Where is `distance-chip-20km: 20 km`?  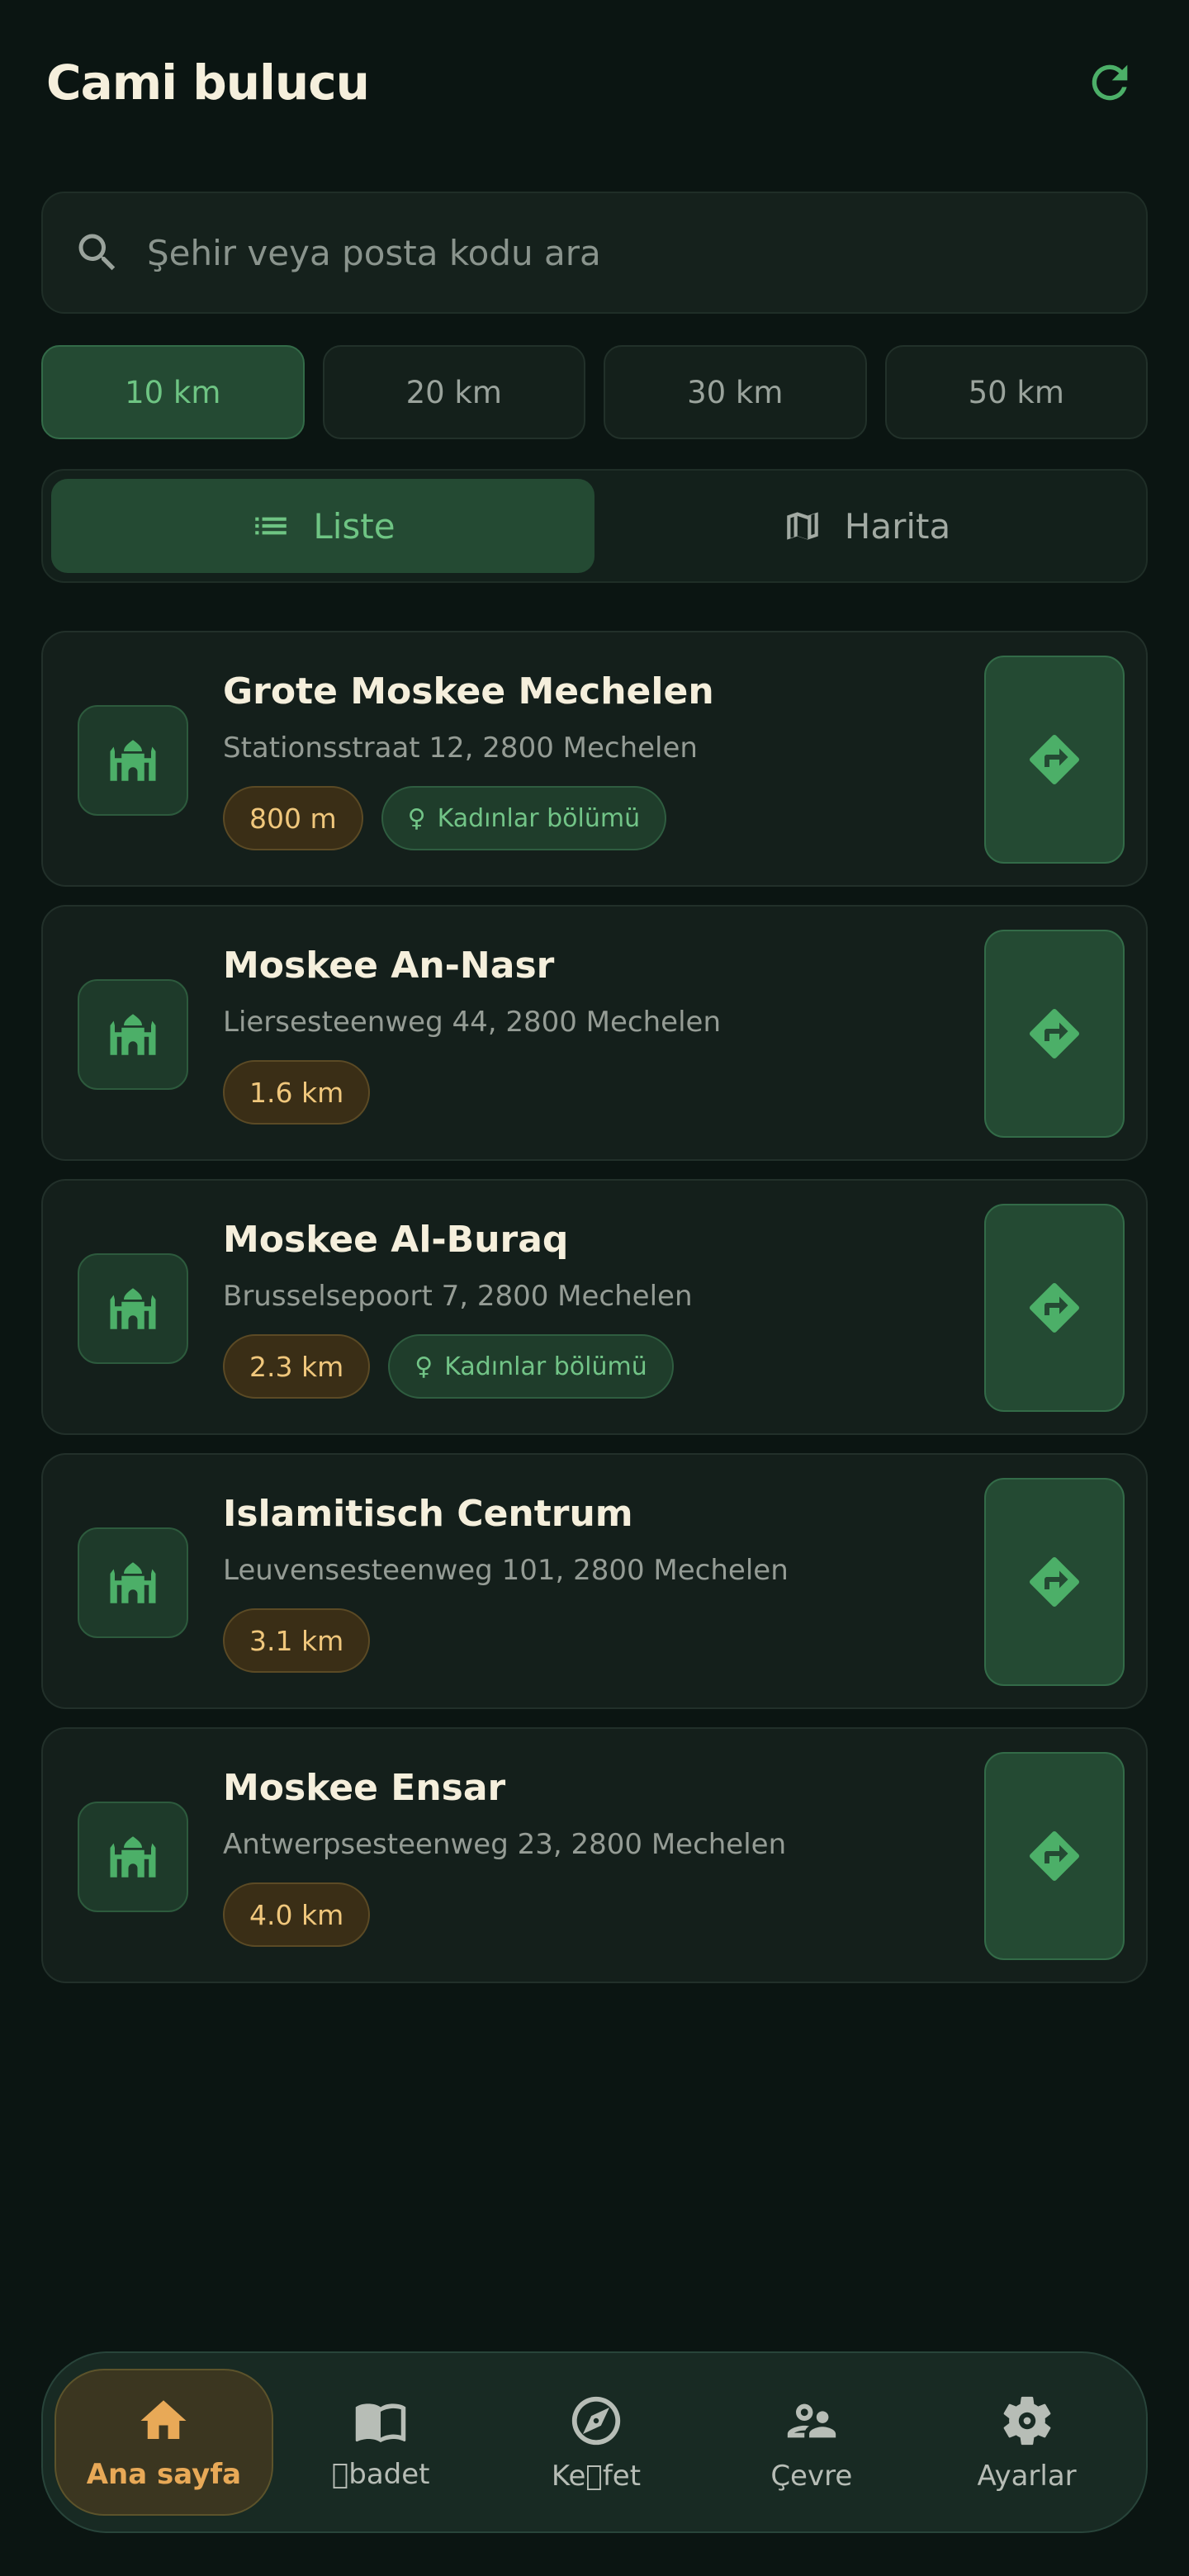 distance-chip-20km: 20 km is located at coordinates (453, 392).